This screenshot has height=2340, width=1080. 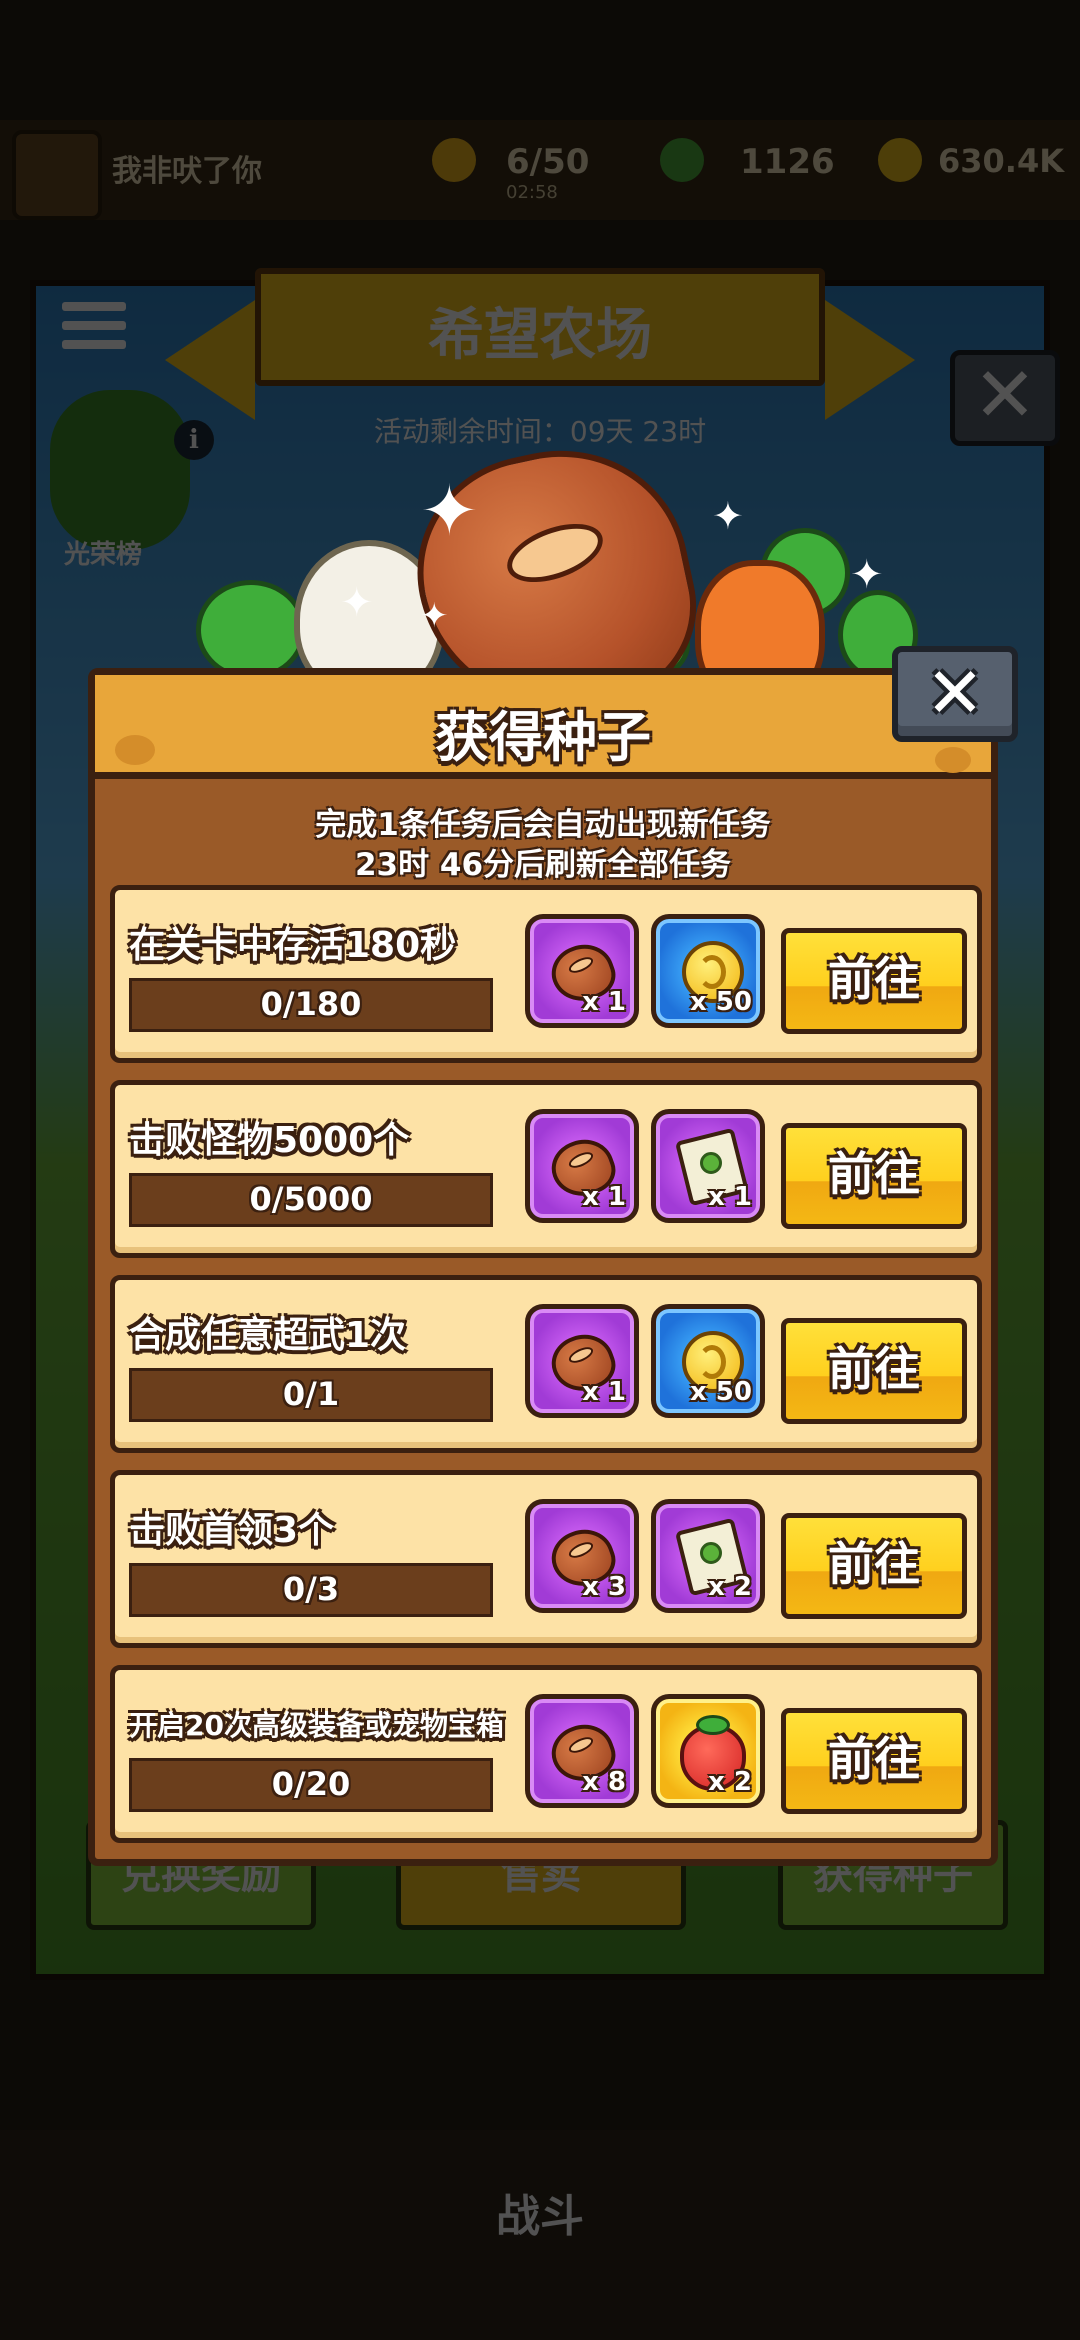 What do you see at coordinates (269, 1140) in the screenshot?
I see `task-title: 击败怪物5000个` at bounding box center [269, 1140].